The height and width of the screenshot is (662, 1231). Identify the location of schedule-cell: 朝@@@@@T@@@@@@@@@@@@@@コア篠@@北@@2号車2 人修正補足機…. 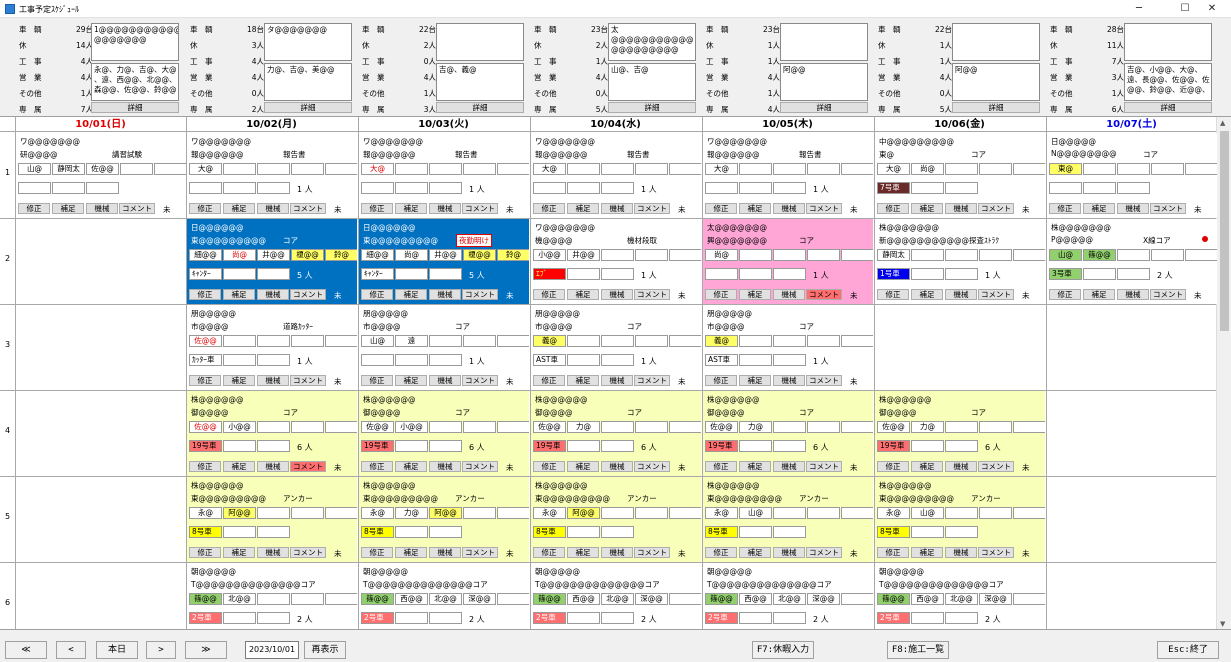
(272, 596).